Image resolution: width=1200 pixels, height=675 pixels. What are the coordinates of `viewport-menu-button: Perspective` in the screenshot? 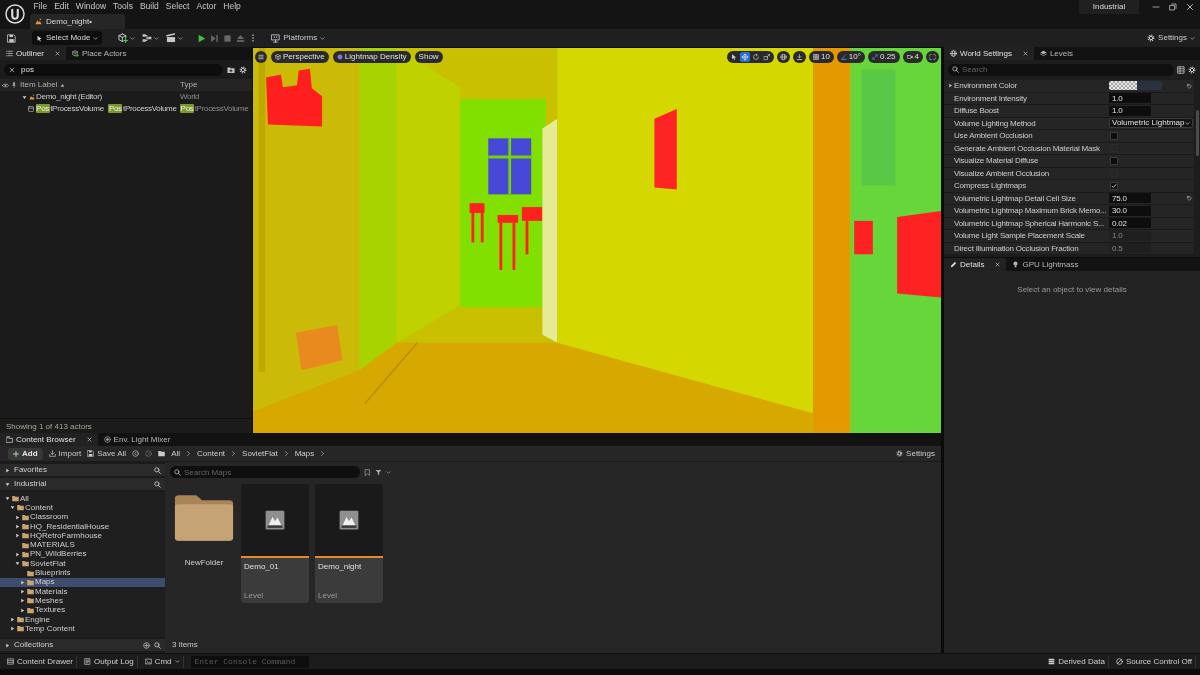 It's located at (300, 57).